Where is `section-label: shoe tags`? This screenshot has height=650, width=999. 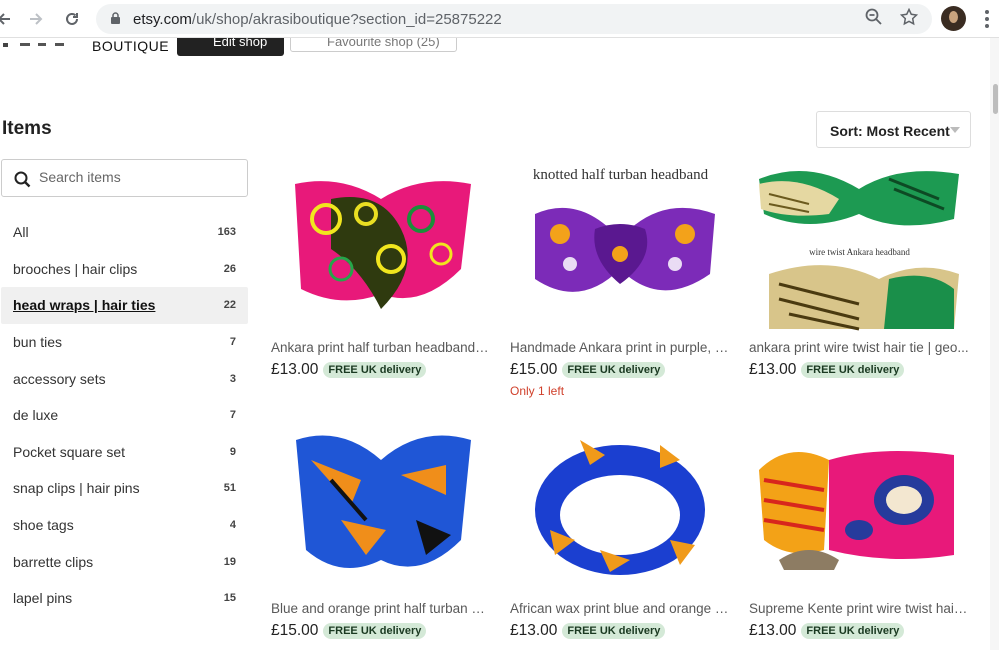 section-label: shoe tags is located at coordinates (43, 525).